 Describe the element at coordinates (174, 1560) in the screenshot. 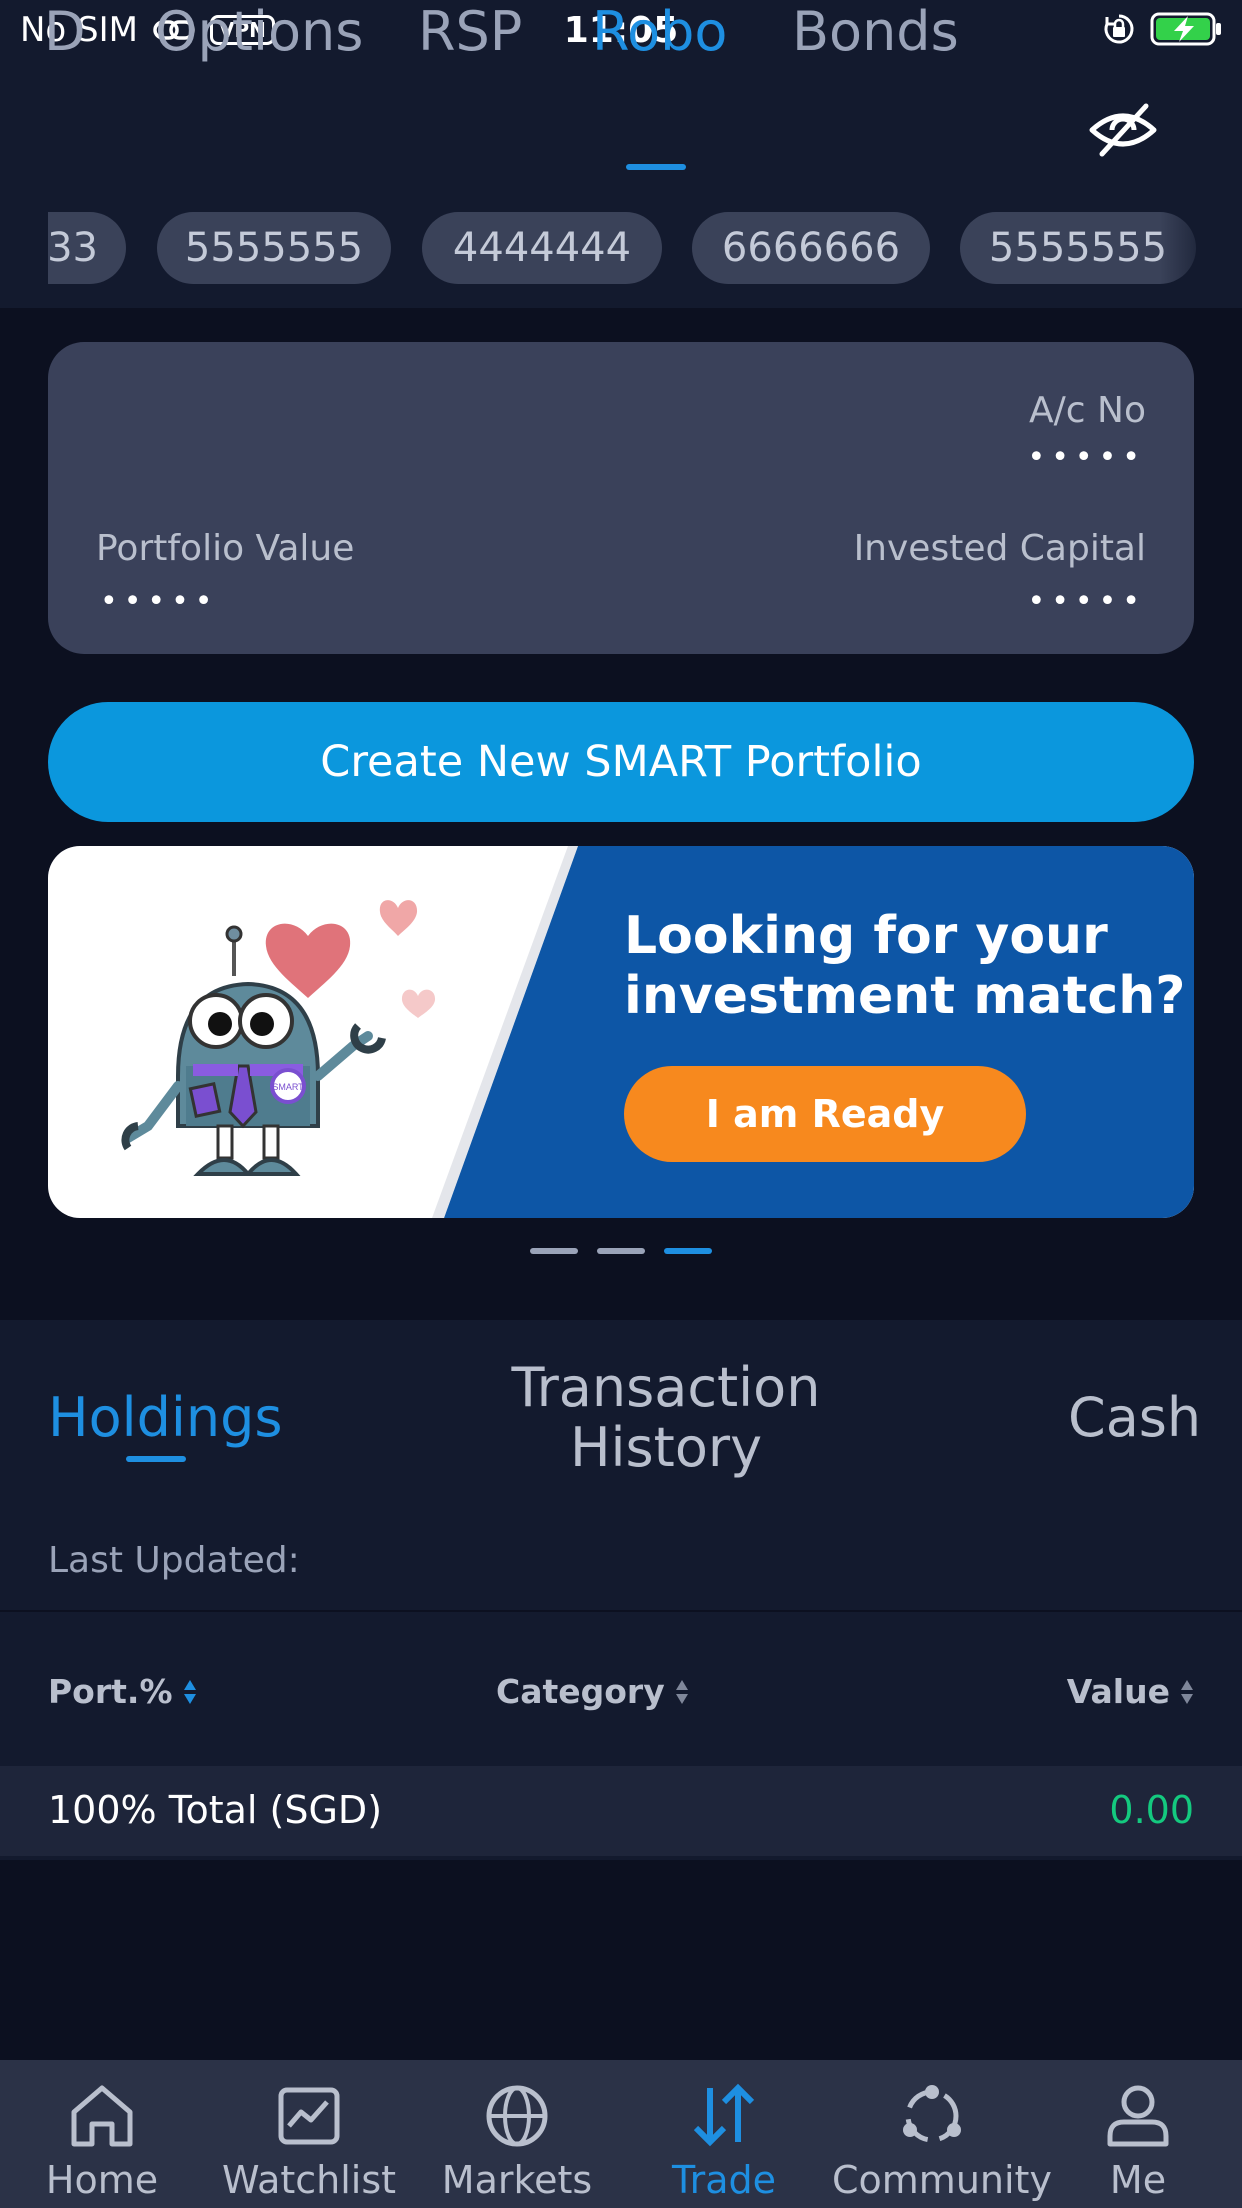

I see `last-updated-label: Last Updated:` at that location.